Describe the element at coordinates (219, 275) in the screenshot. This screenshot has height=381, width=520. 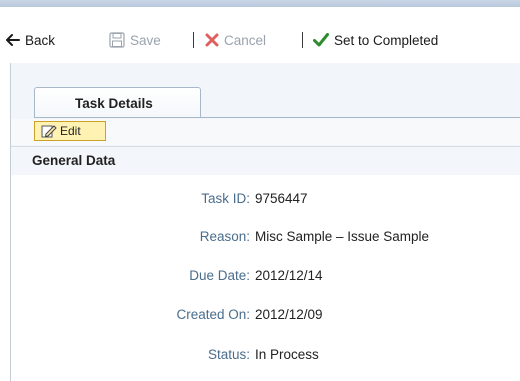
I see `field-label: Due Date:` at that location.